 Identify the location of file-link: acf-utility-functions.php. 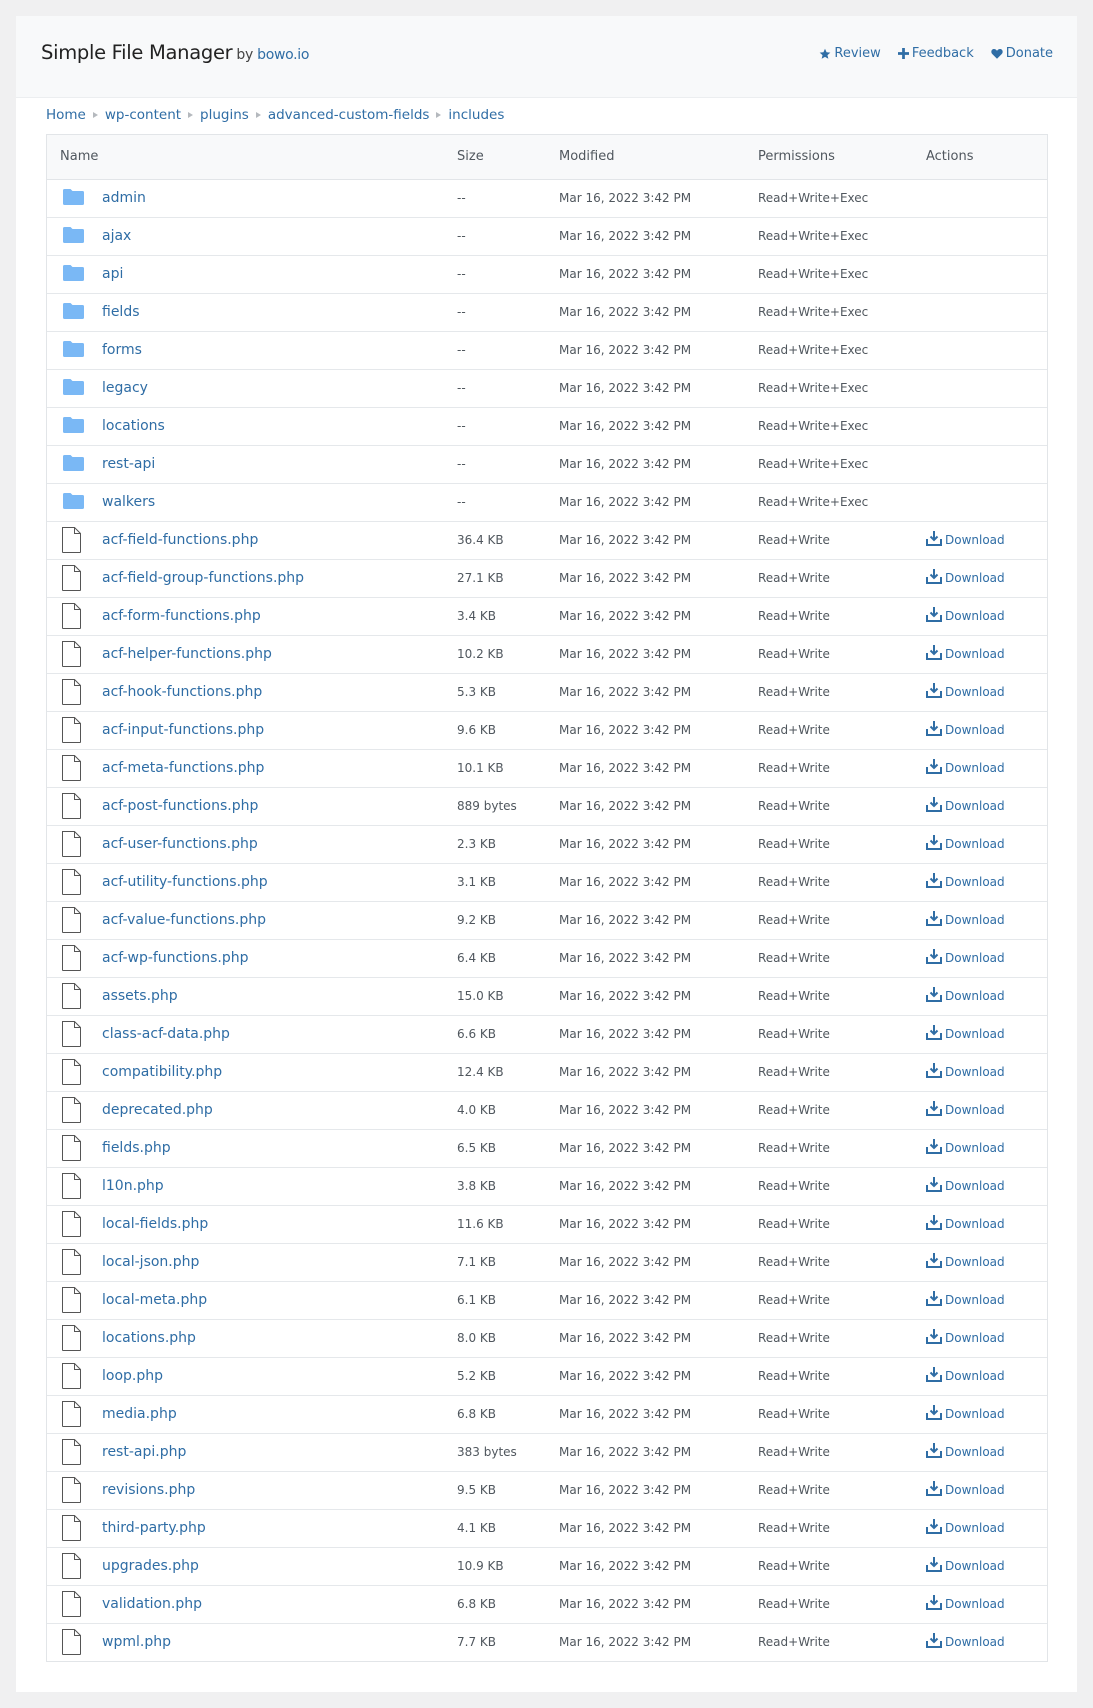
(185, 882).